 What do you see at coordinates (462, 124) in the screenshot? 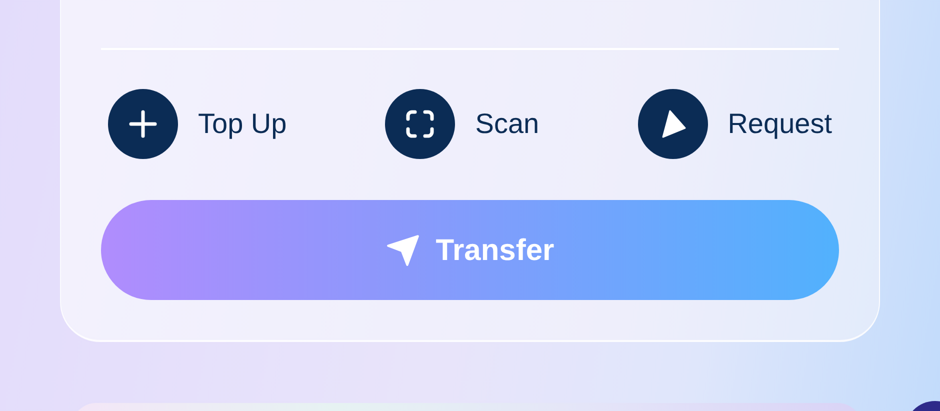
I see `action-button: Scan` at bounding box center [462, 124].